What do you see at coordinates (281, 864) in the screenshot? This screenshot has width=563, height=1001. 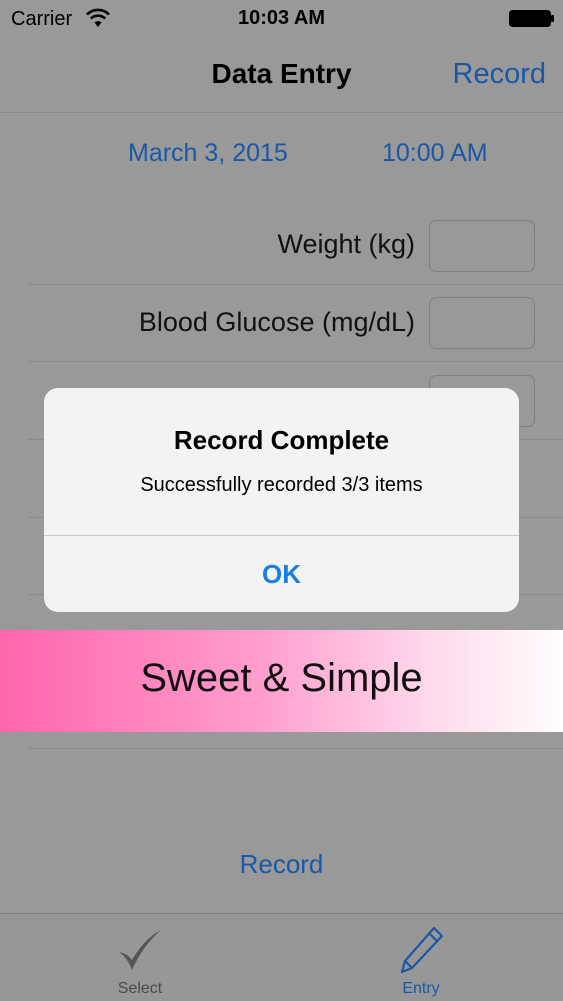 I see `record-button: Record` at bounding box center [281, 864].